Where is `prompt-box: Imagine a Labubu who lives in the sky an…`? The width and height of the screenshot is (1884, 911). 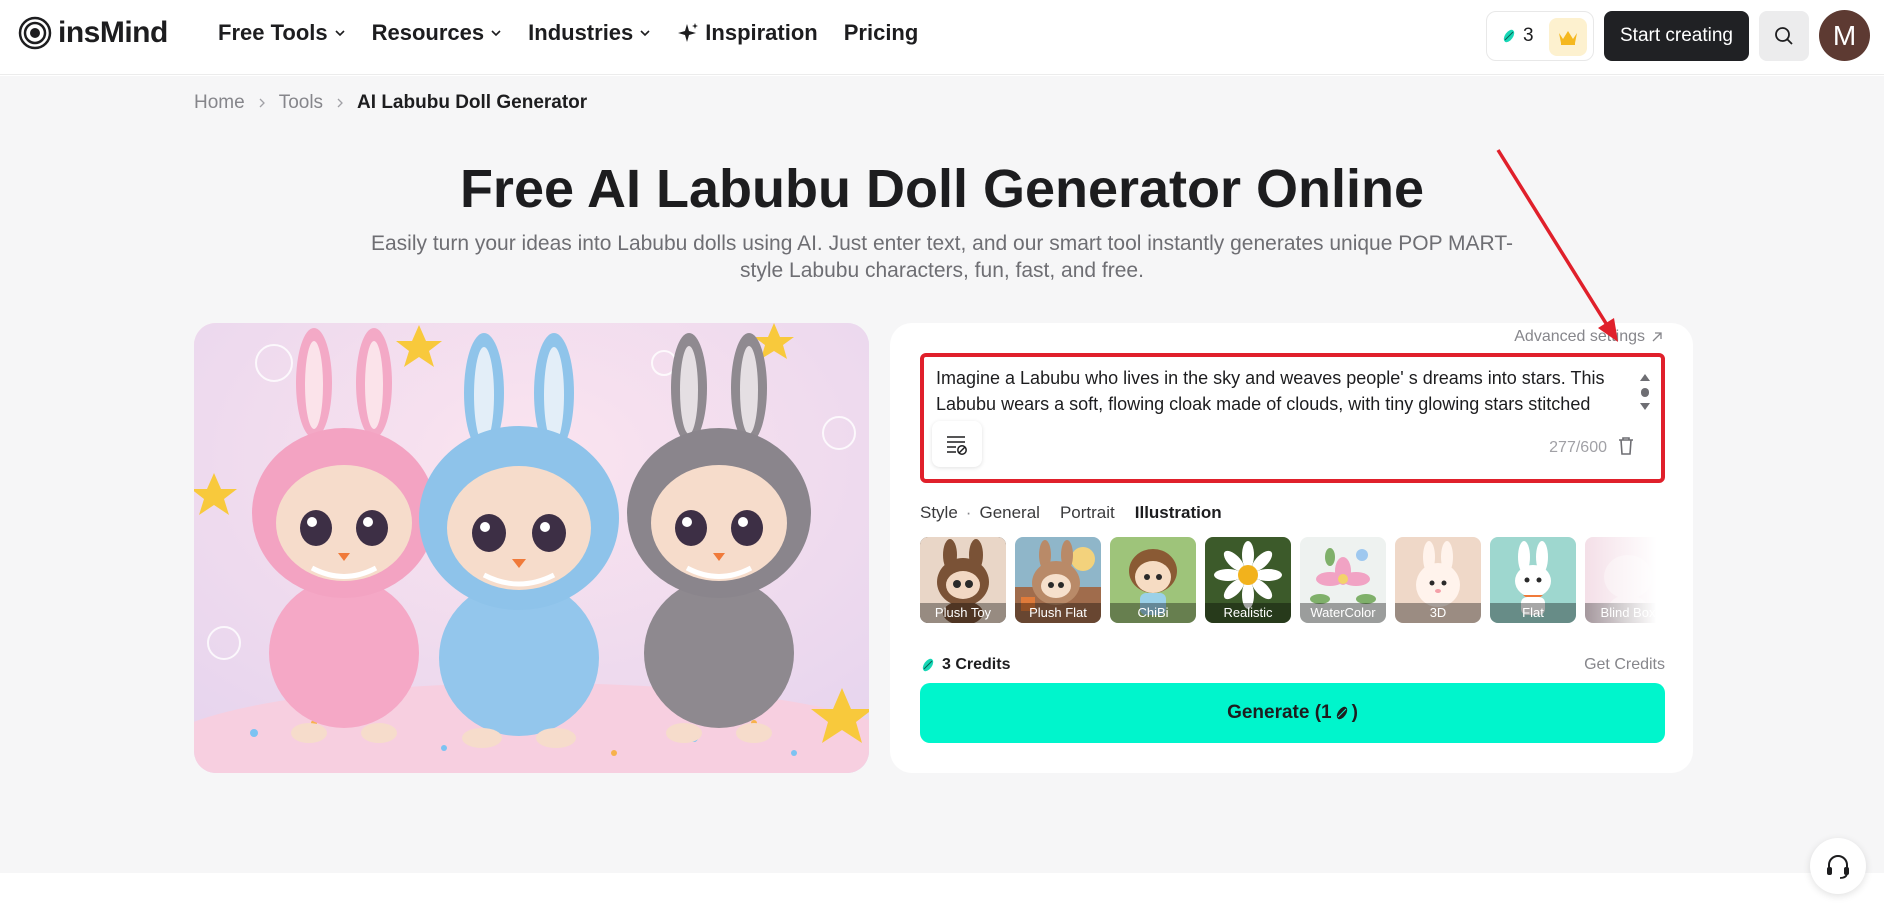 prompt-box: Imagine a Labubu who lives in the sky an… is located at coordinates (1292, 418).